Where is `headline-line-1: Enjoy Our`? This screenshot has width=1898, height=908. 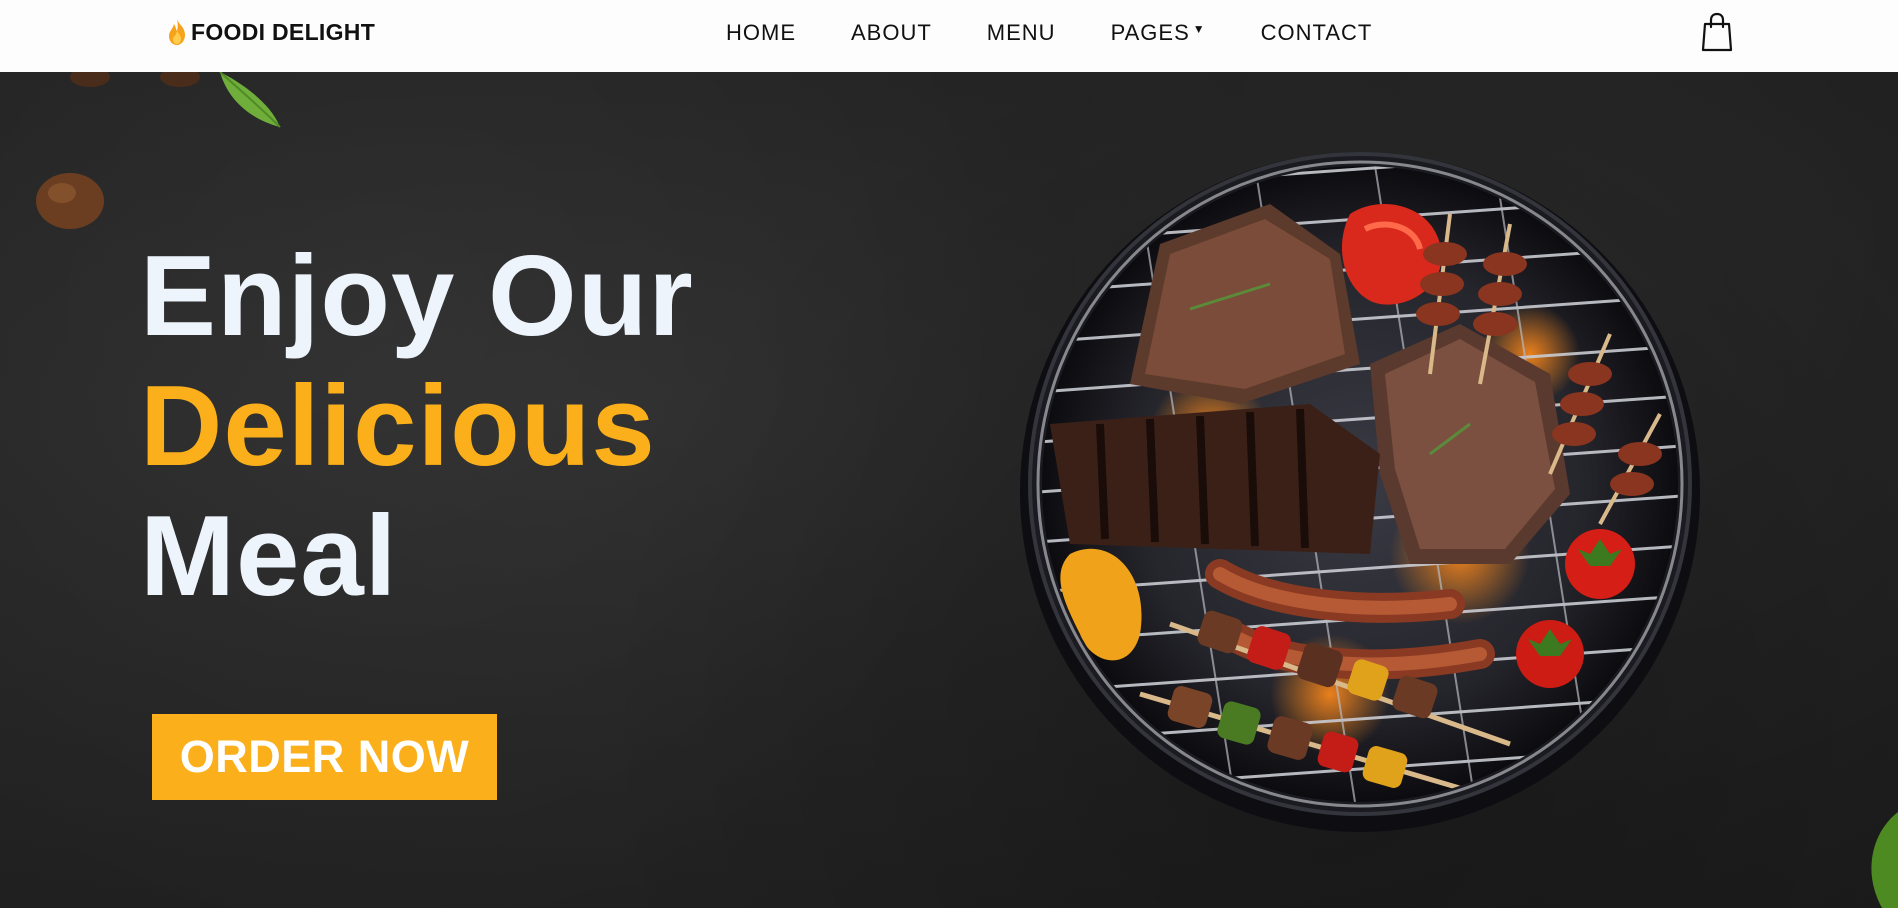 headline-line-1: Enjoy Our is located at coordinates (417, 296).